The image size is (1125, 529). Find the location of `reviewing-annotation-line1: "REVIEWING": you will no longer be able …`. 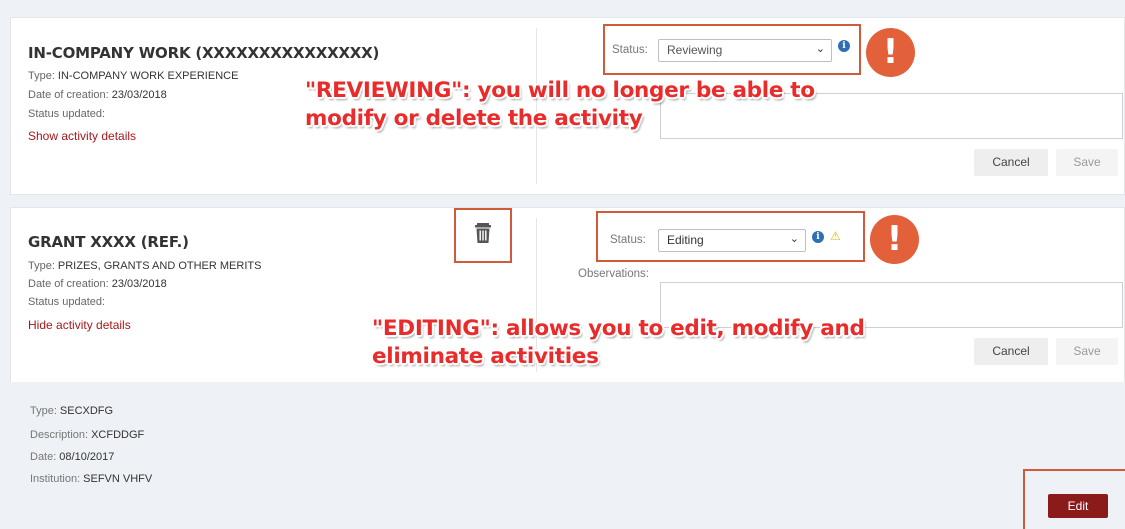

reviewing-annotation-line1: "REVIEWING": you will no longer be able … is located at coordinates (560, 90).